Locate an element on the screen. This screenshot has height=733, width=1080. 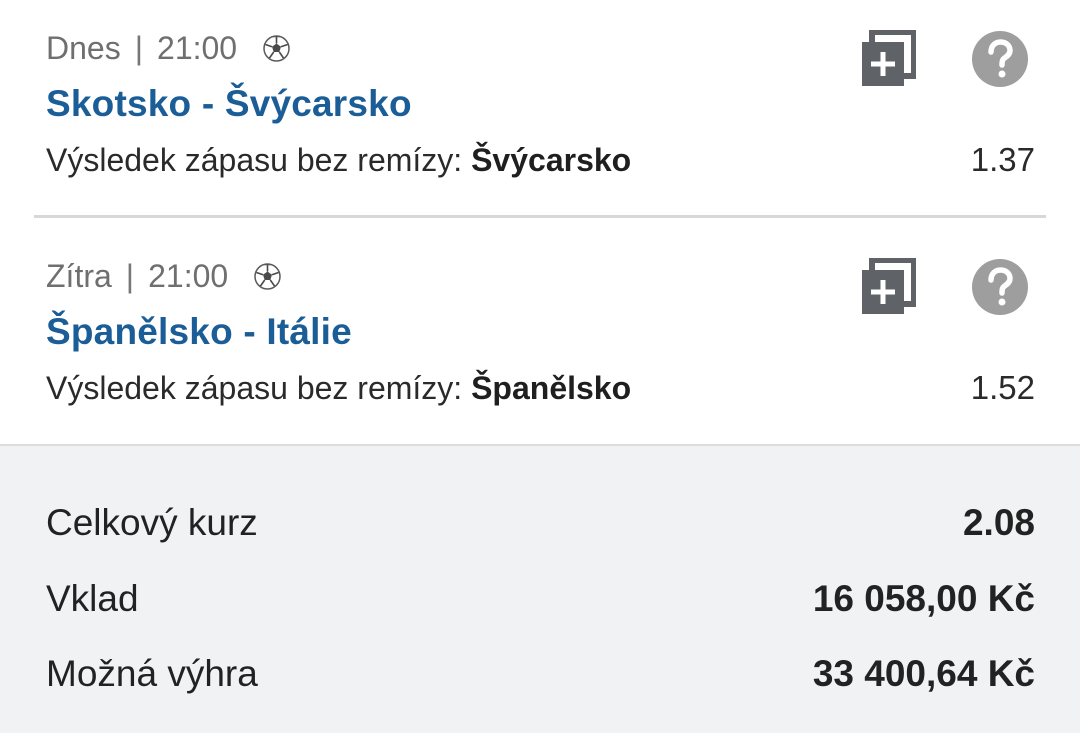
bet-selection: Španělsko is located at coordinates (551, 388).